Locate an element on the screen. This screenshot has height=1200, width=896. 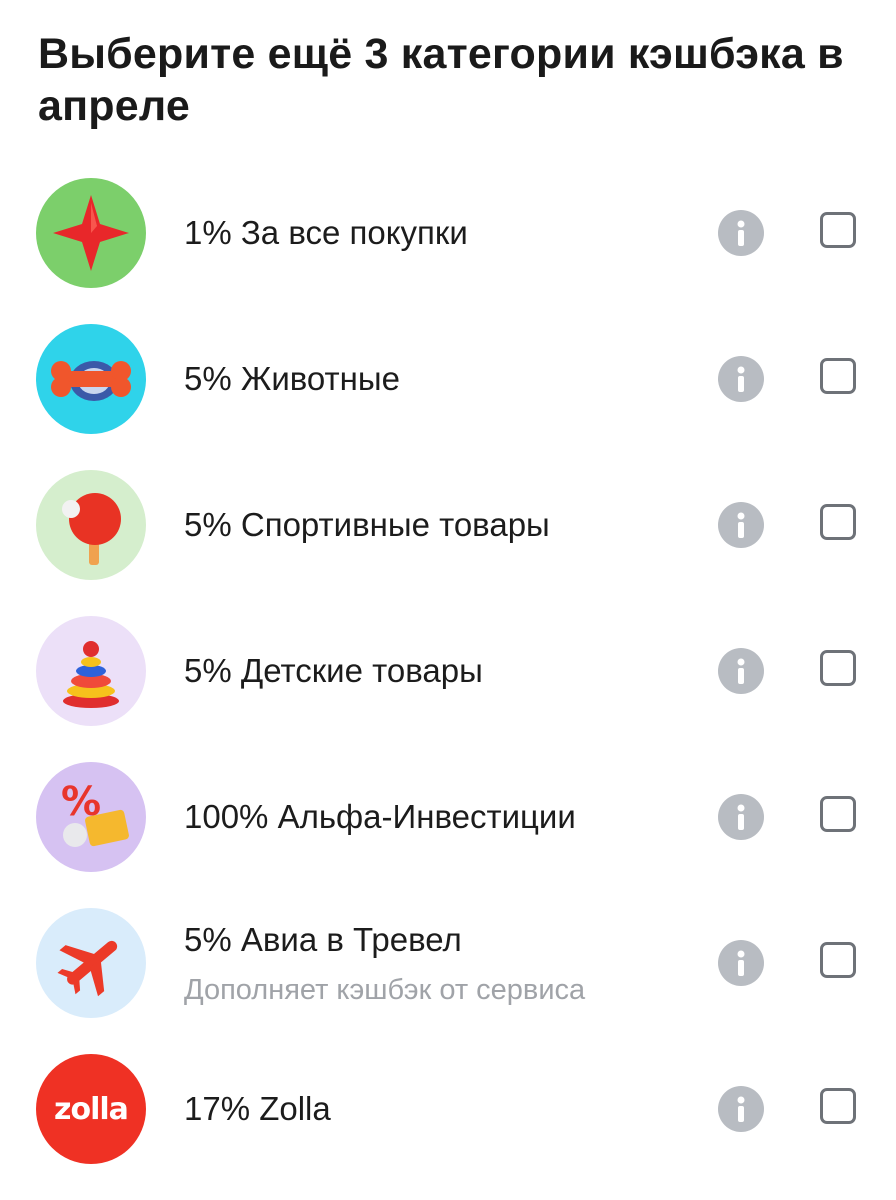
category-label: 17% Zolla is located at coordinates (257, 1108).